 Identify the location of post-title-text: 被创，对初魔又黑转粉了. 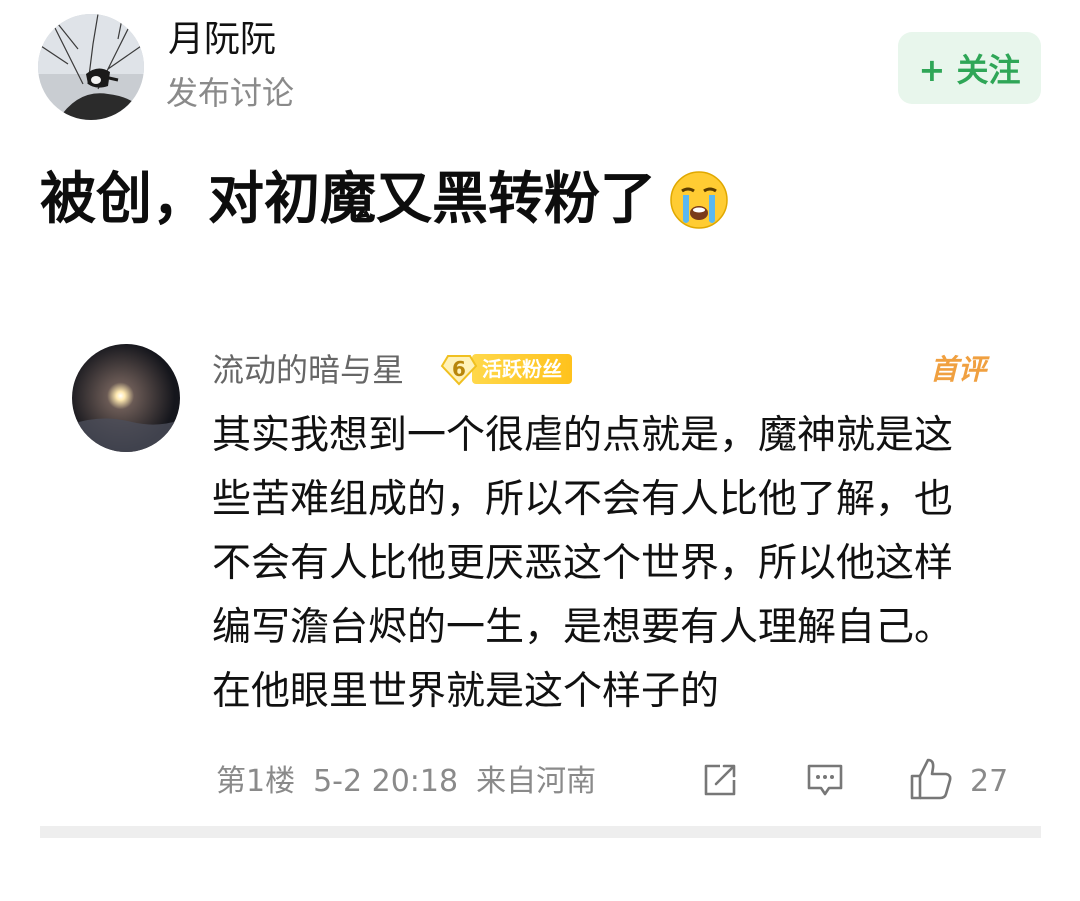
(348, 199).